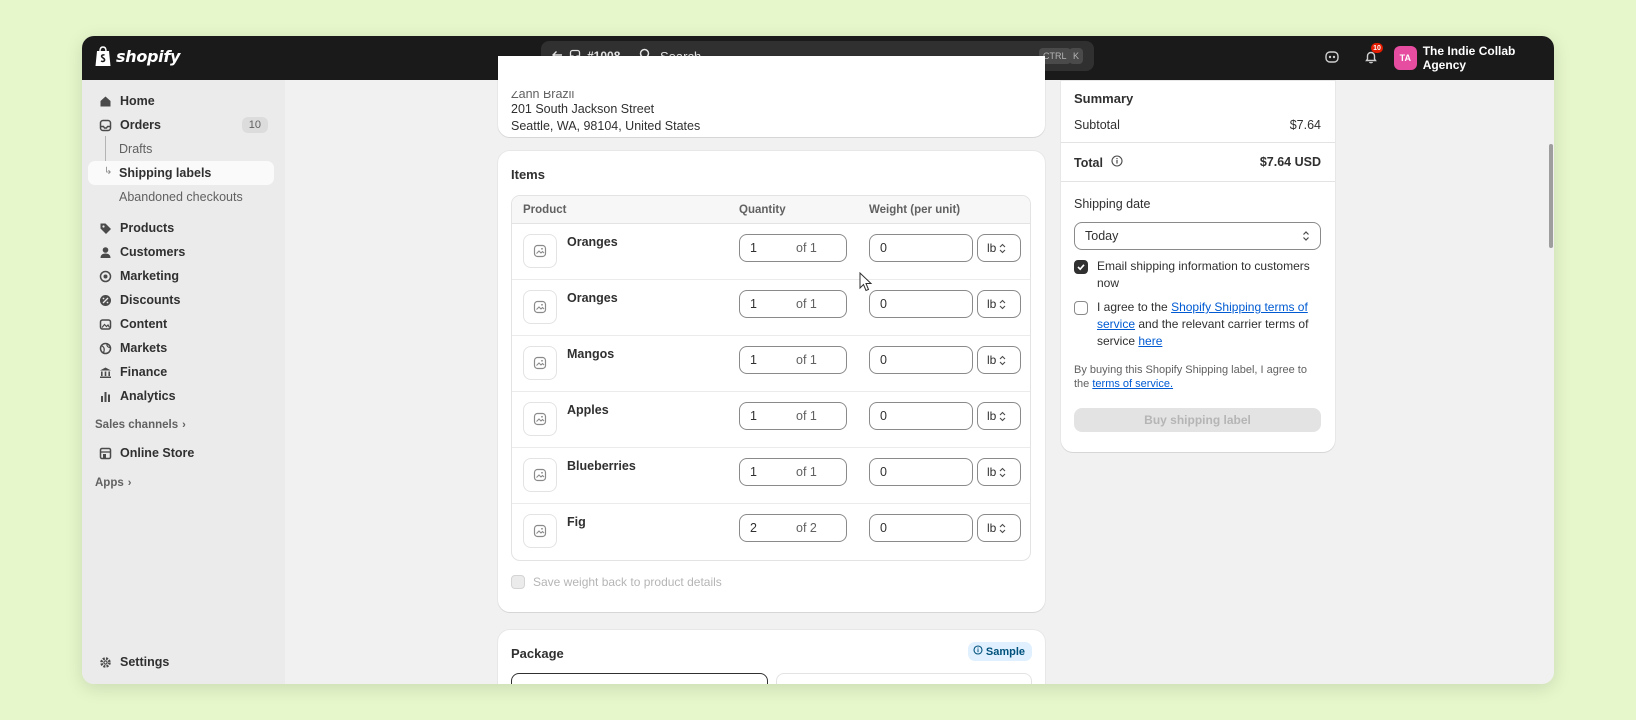  What do you see at coordinates (915, 210) in the screenshot?
I see `col-weight: Weight (per unit)` at bounding box center [915, 210].